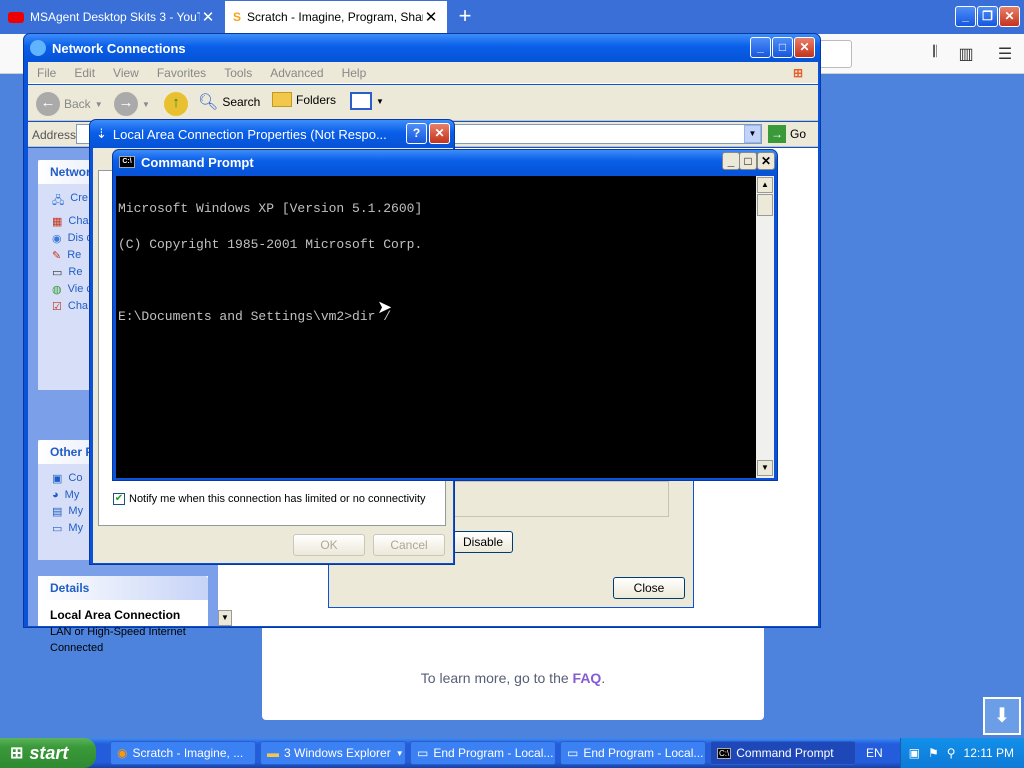 This screenshot has width=1024, height=768. What do you see at coordinates (752, 134) in the screenshot?
I see `address-dropdown-icon: ▼` at bounding box center [752, 134].